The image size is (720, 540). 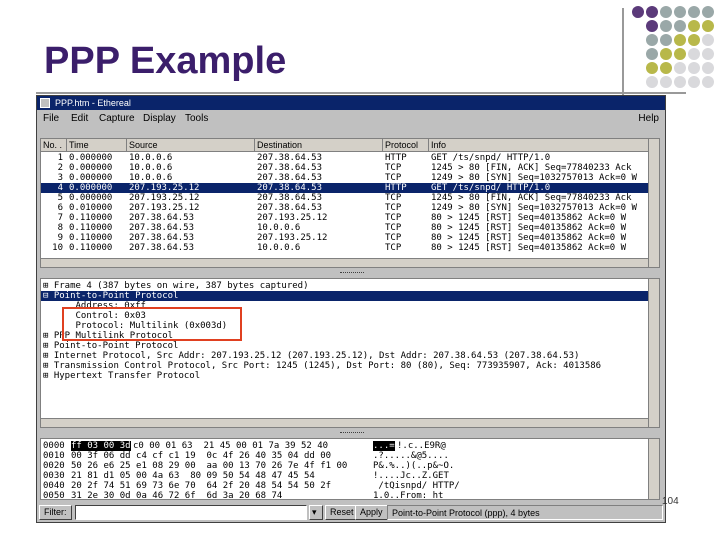 What do you see at coordinates (191, 512) in the screenshot?
I see `filter-input` at bounding box center [191, 512].